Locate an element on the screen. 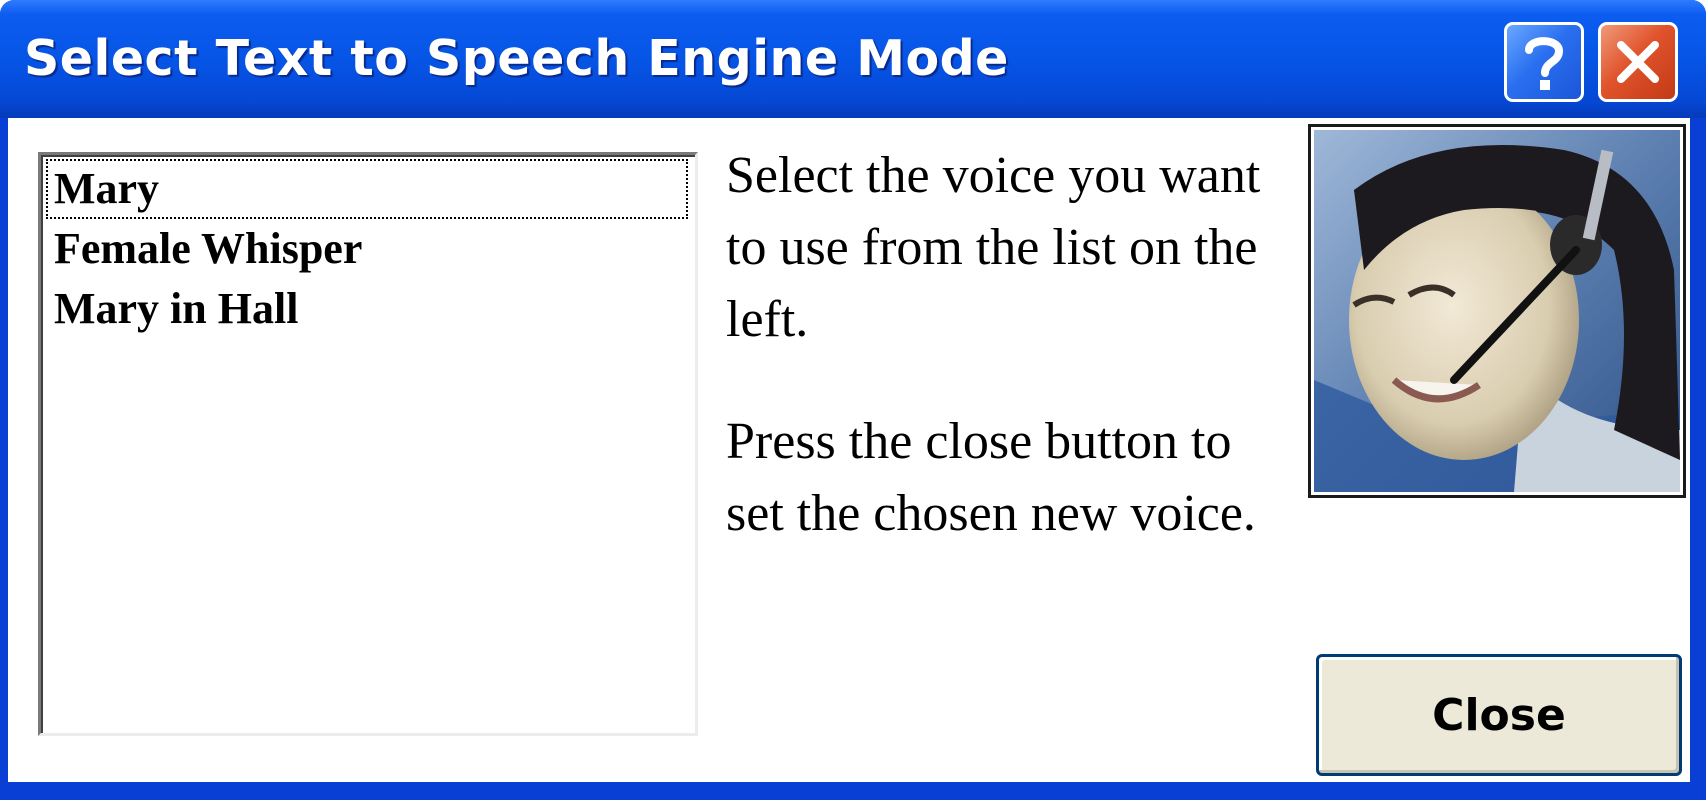  question-mark-icon is located at coordinates (1544, 63).